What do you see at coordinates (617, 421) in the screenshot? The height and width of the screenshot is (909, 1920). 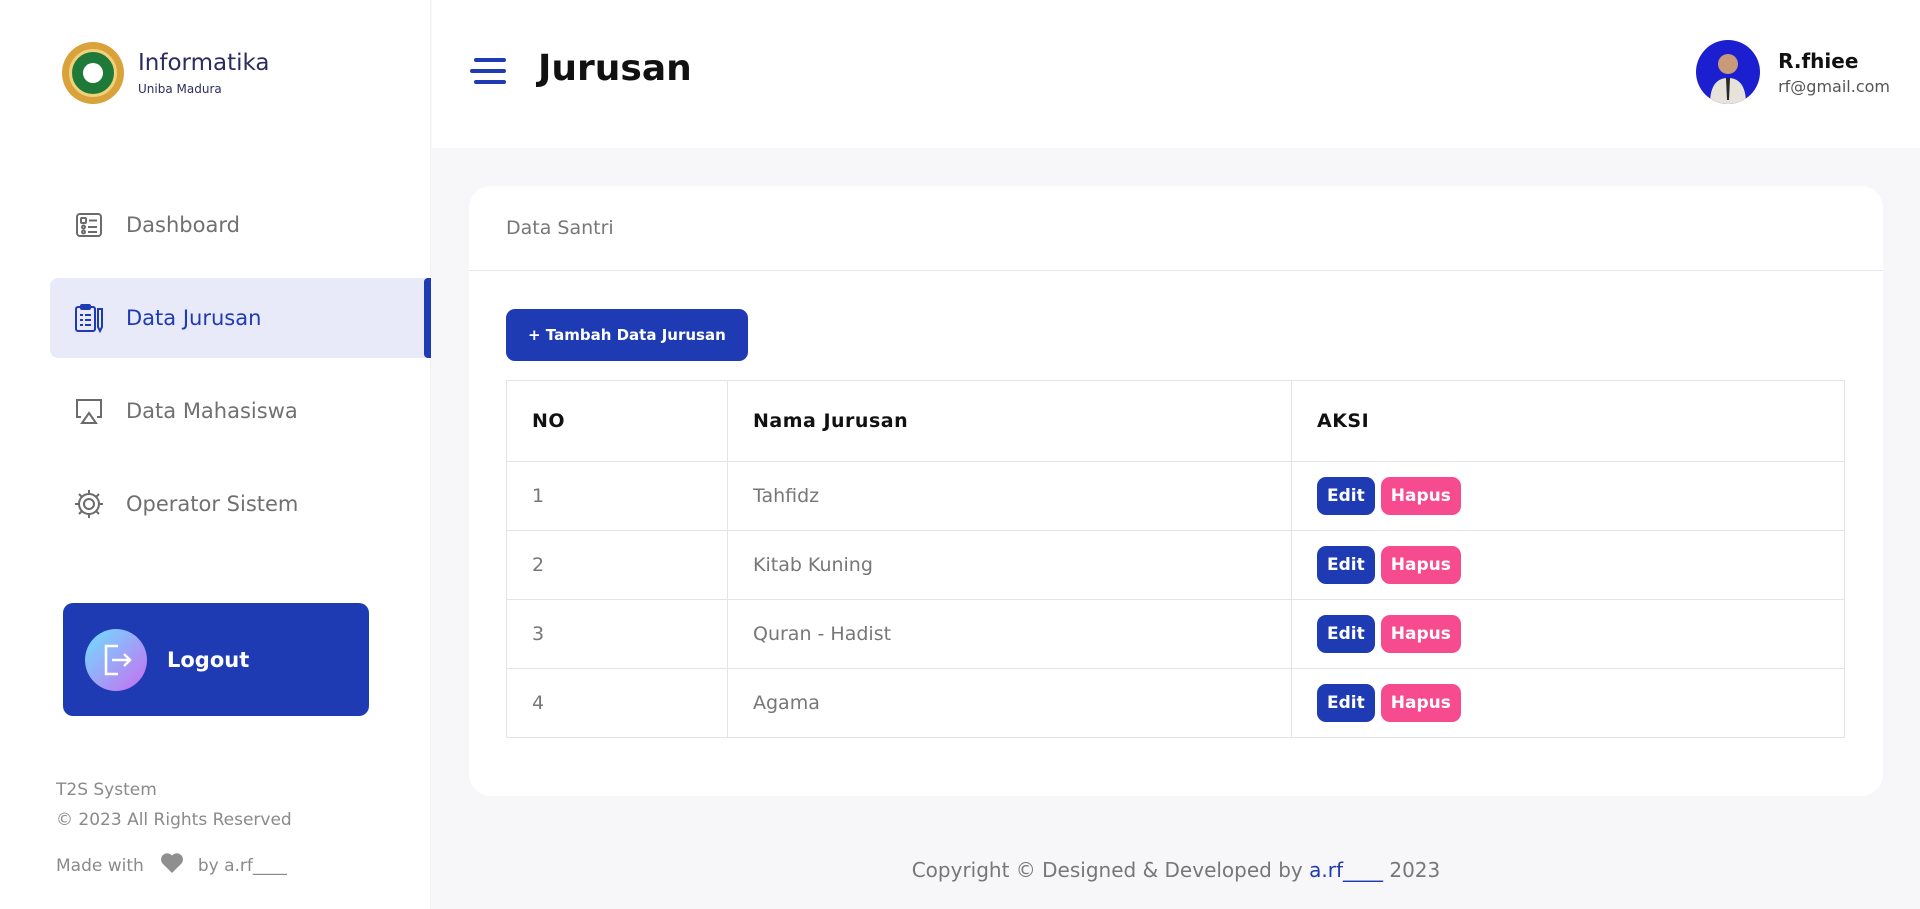 I see `column-header-no: NO` at bounding box center [617, 421].